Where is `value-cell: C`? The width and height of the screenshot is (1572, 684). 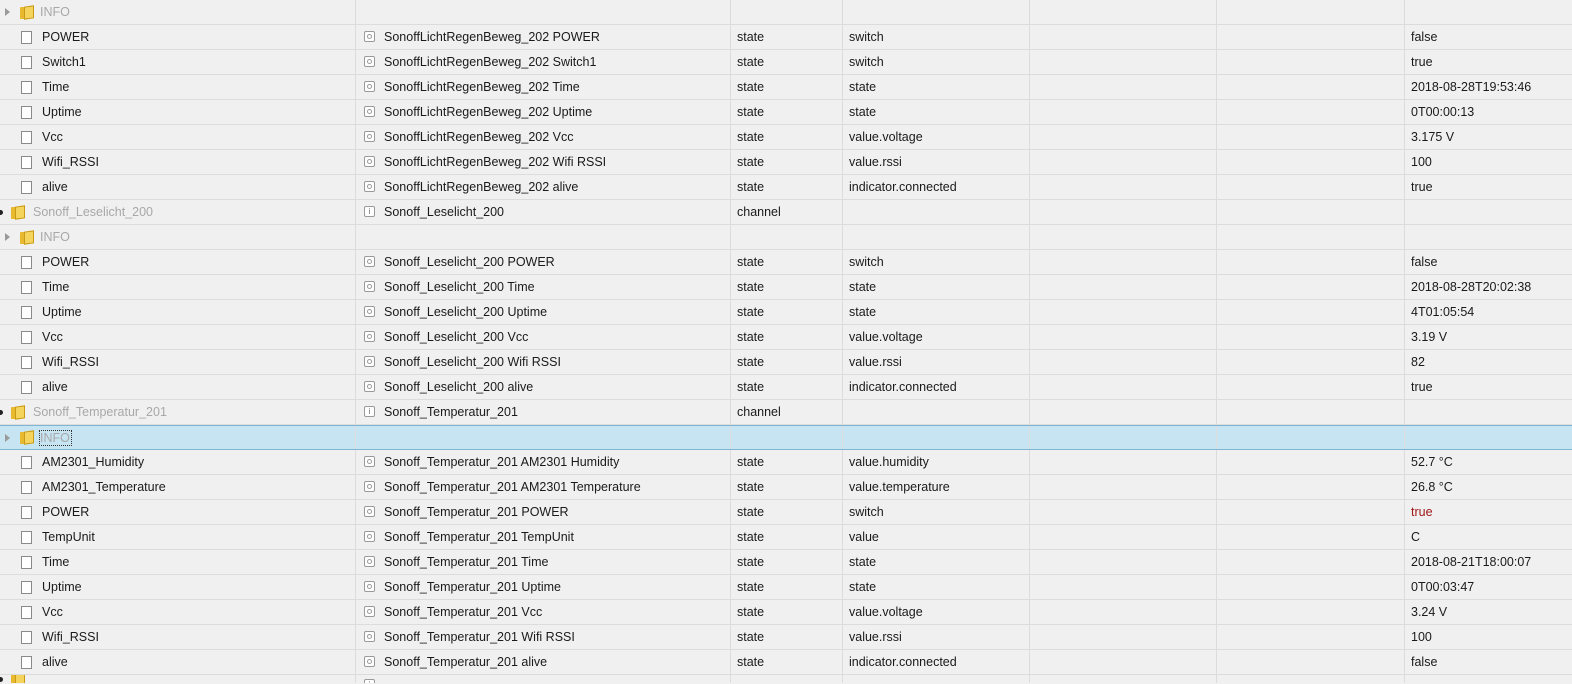 value-cell: C is located at coordinates (1488, 537).